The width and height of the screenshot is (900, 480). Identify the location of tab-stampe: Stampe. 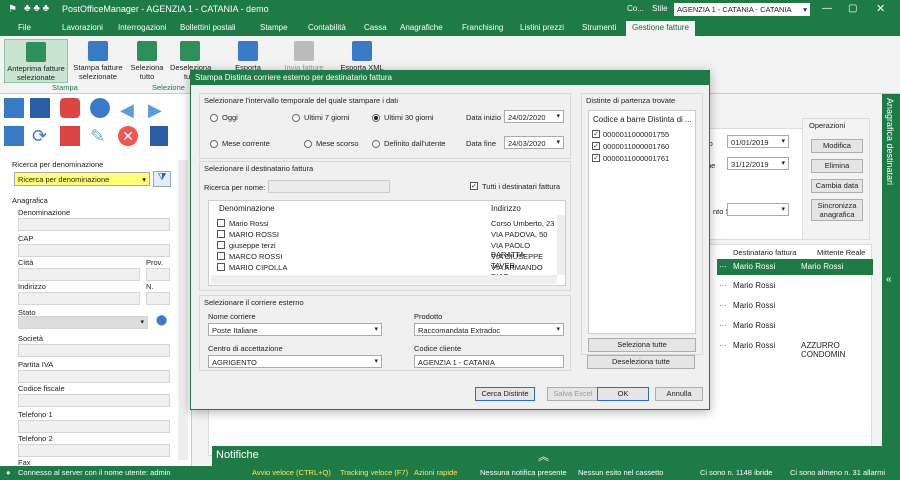
(274, 27).